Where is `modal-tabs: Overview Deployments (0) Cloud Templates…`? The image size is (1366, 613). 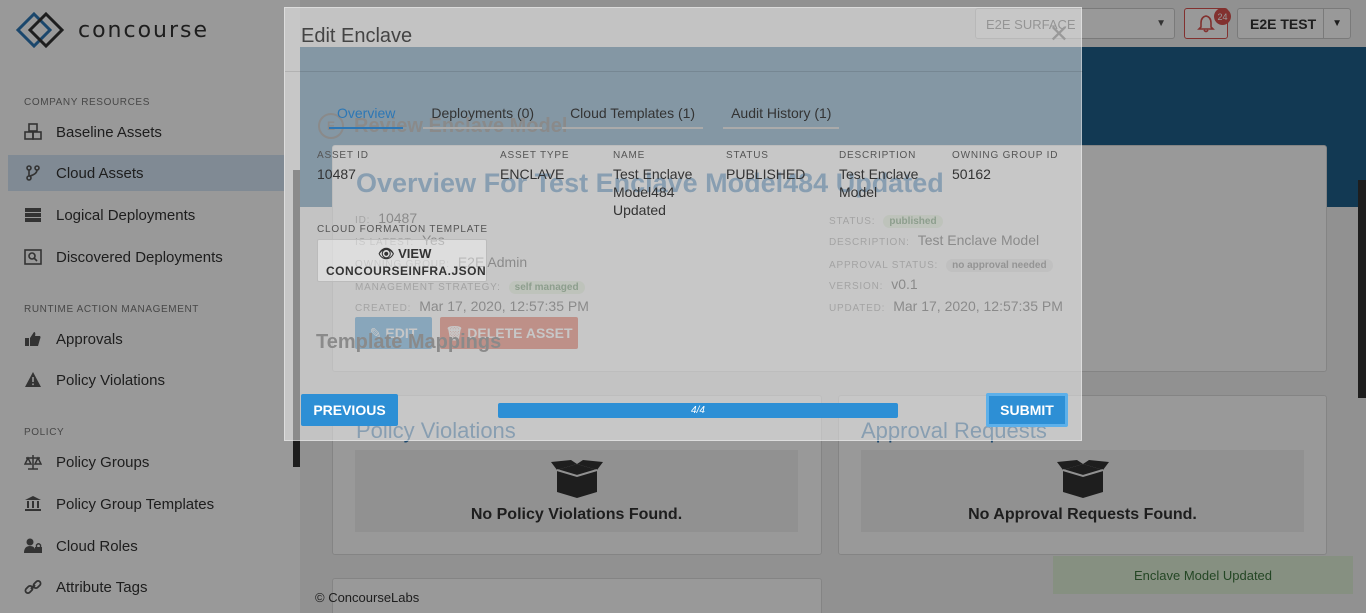 modal-tabs: Overview Deployments (0) Cloud Templates… is located at coordinates (584, 117).